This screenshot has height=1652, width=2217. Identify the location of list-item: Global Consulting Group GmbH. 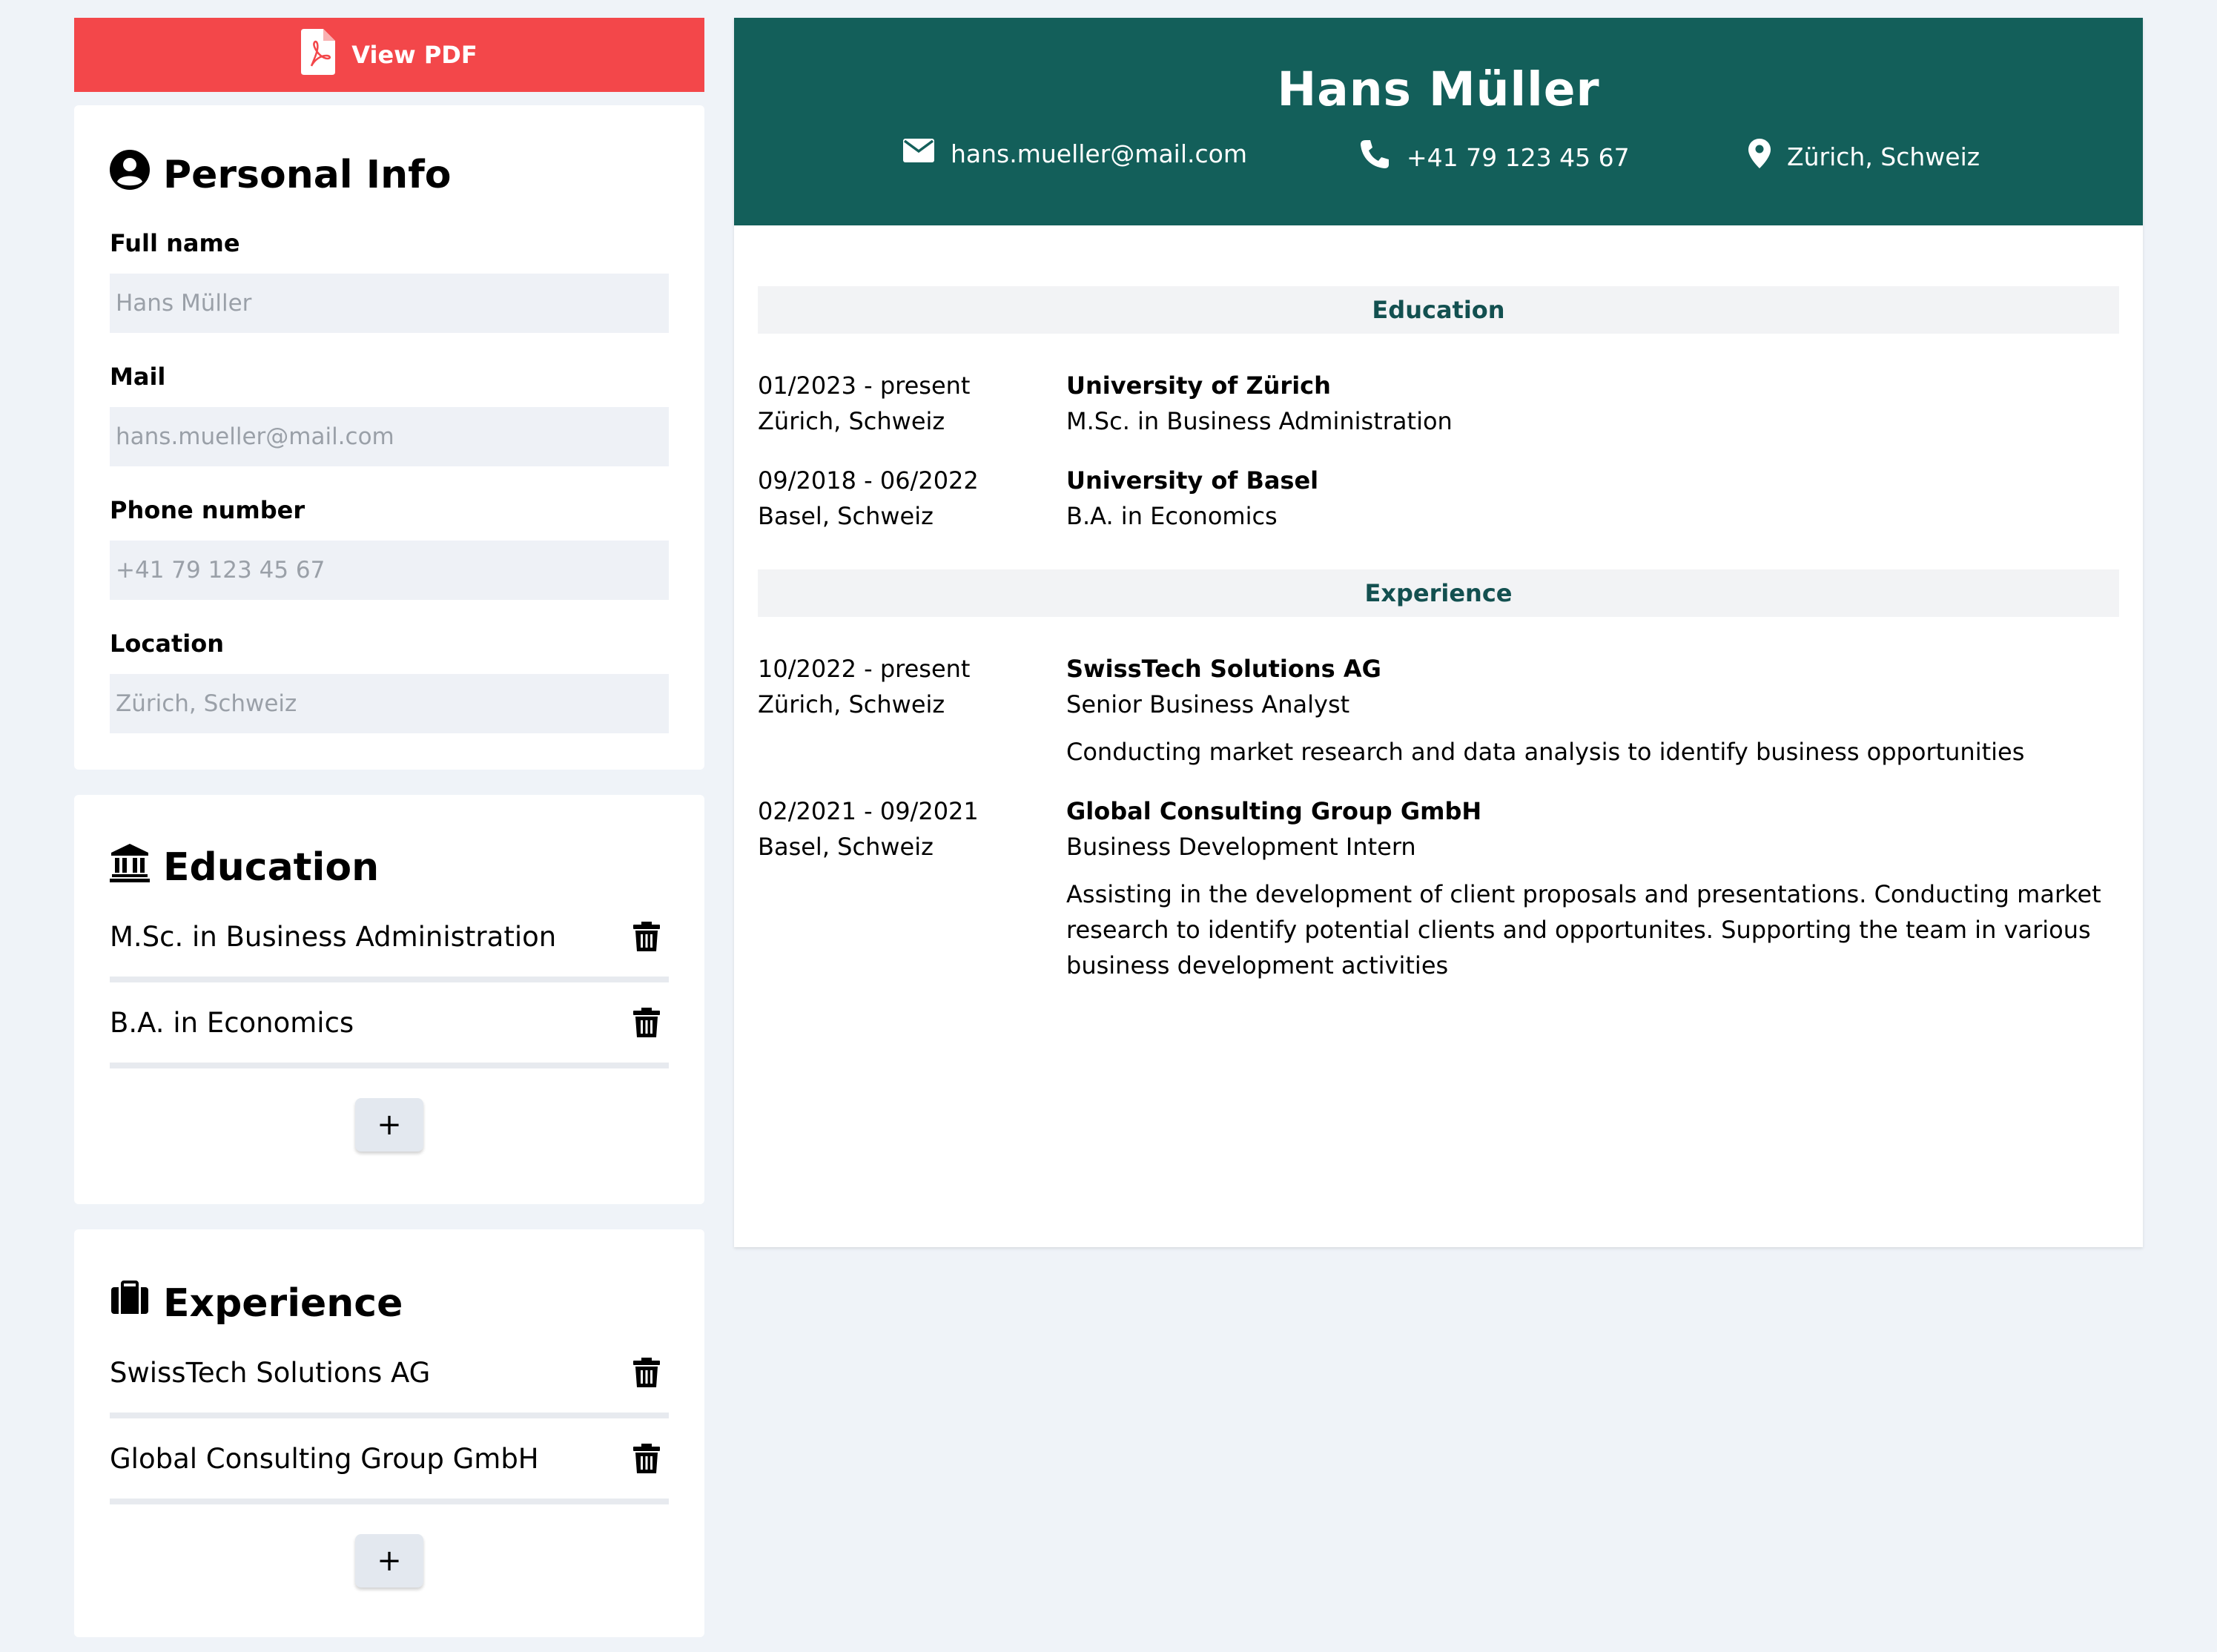
(389, 1461).